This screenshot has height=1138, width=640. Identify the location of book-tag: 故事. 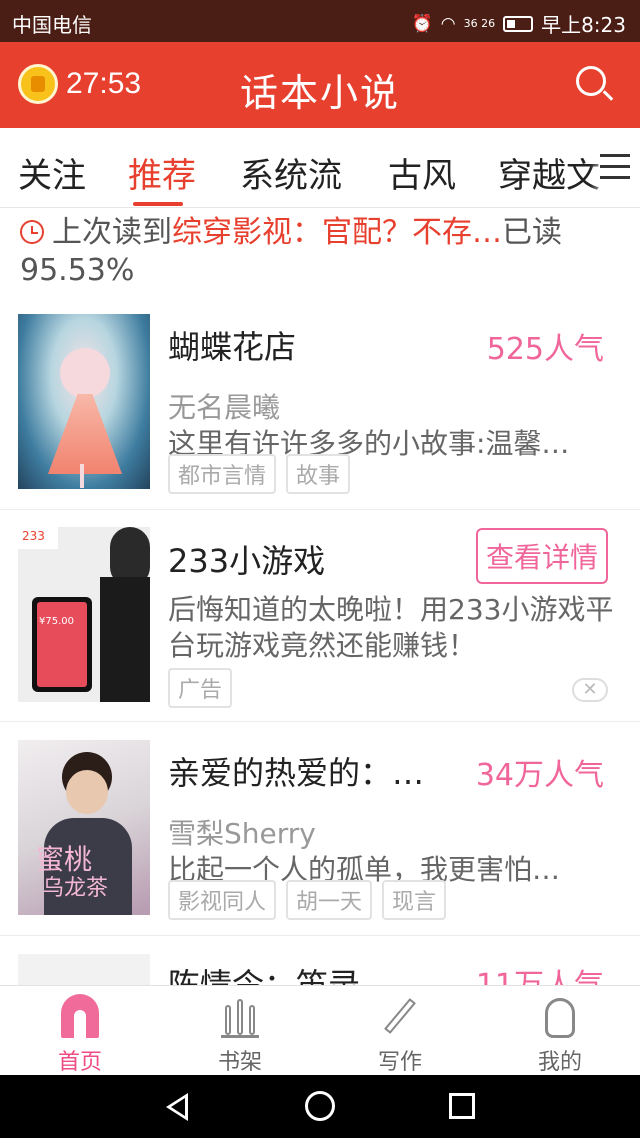
(318, 474).